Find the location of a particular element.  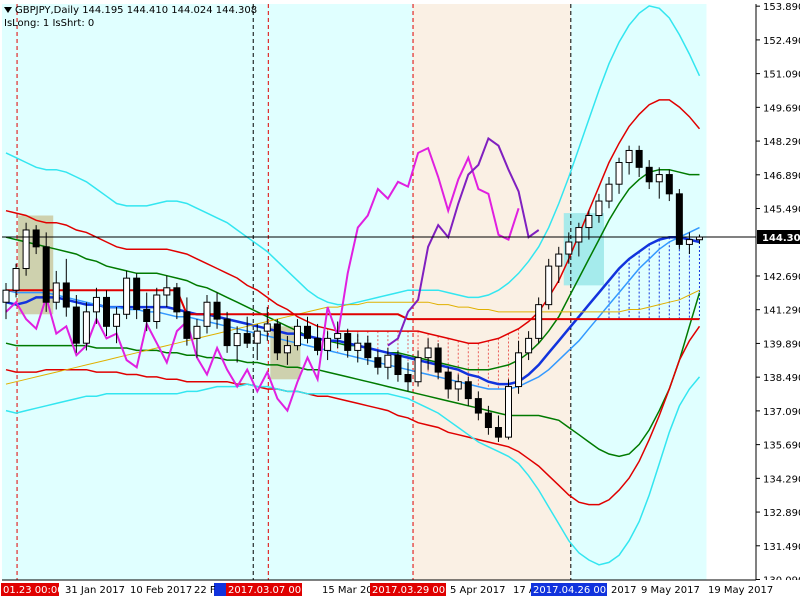

price-tick-label: 148.290 is located at coordinates (781, 142).